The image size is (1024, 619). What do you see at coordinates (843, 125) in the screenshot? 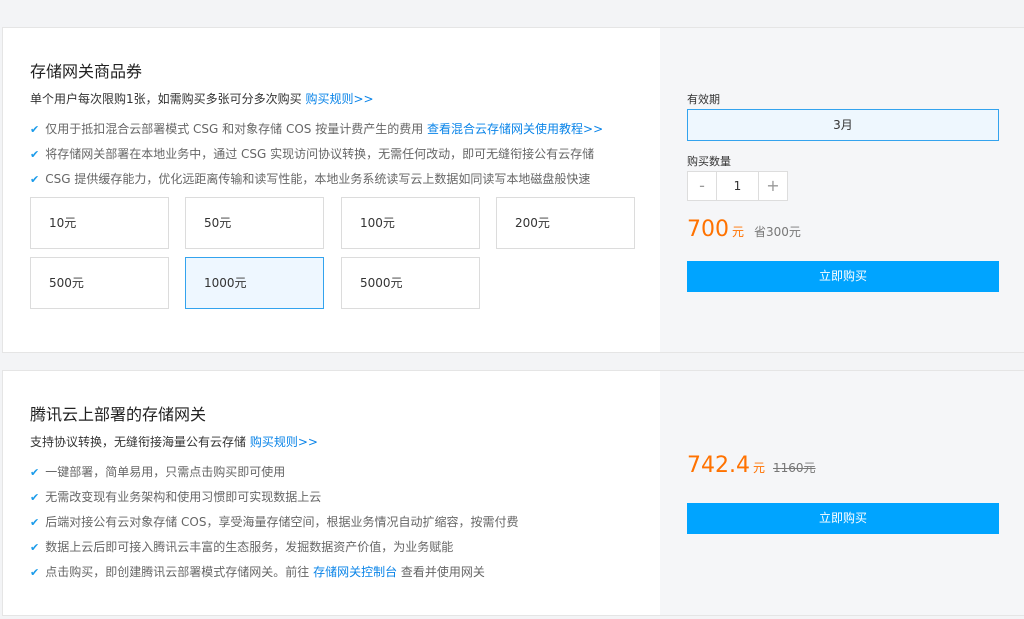
I see `validity-option-3-months: 3月` at bounding box center [843, 125].